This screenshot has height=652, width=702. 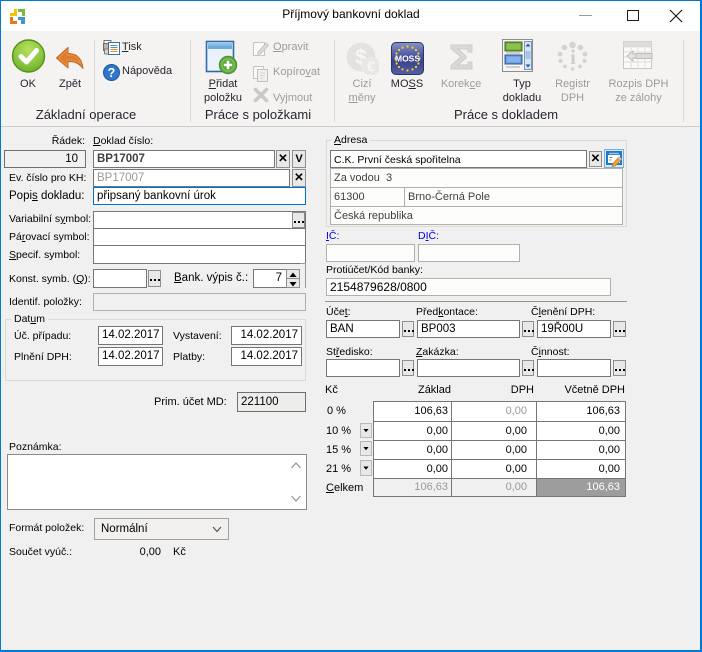 What do you see at coordinates (573, 57) in the screenshot?
I see `svg-text: i` at bounding box center [573, 57].